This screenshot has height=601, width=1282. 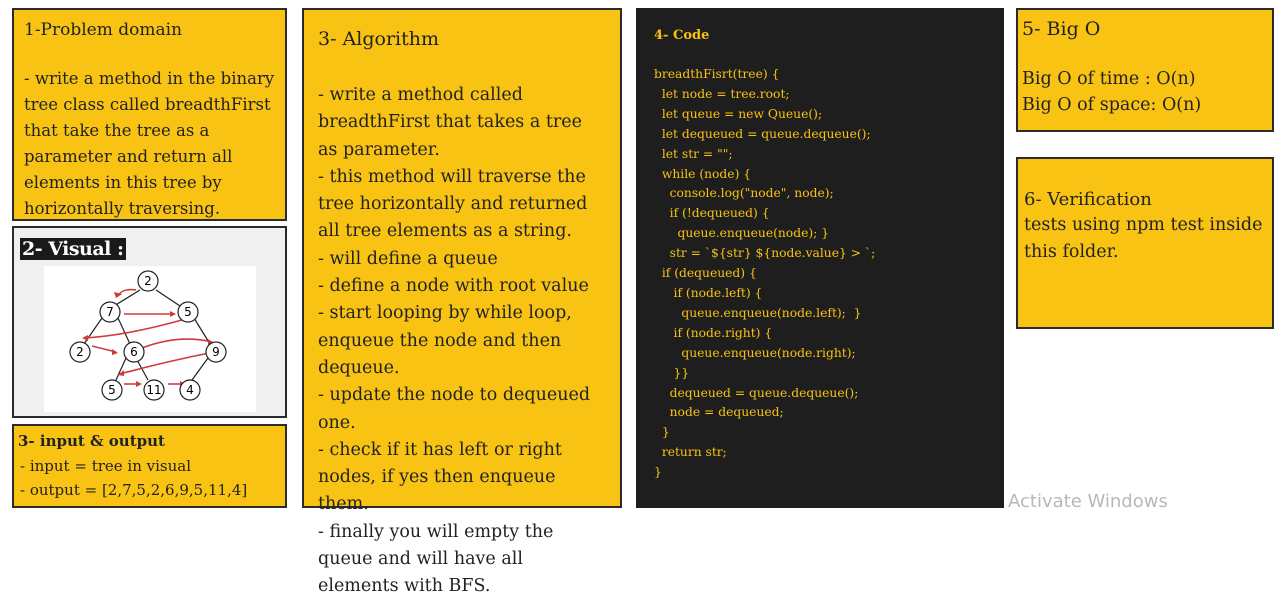 I want to click on svg-text: 11, so click(x=153, y=390).